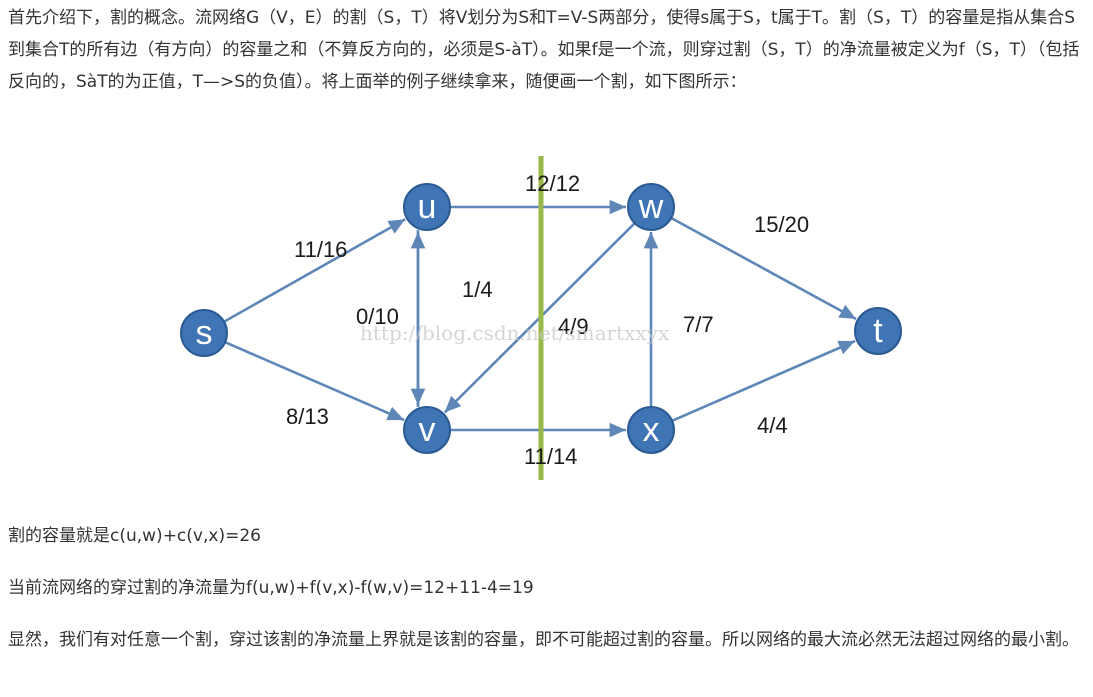 The width and height of the screenshot is (1093, 697). What do you see at coordinates (515, 333) in the screenshot?
I see `watermark: http://blog.csdn.net/smartxxyx` at bounding box center [515, 333].